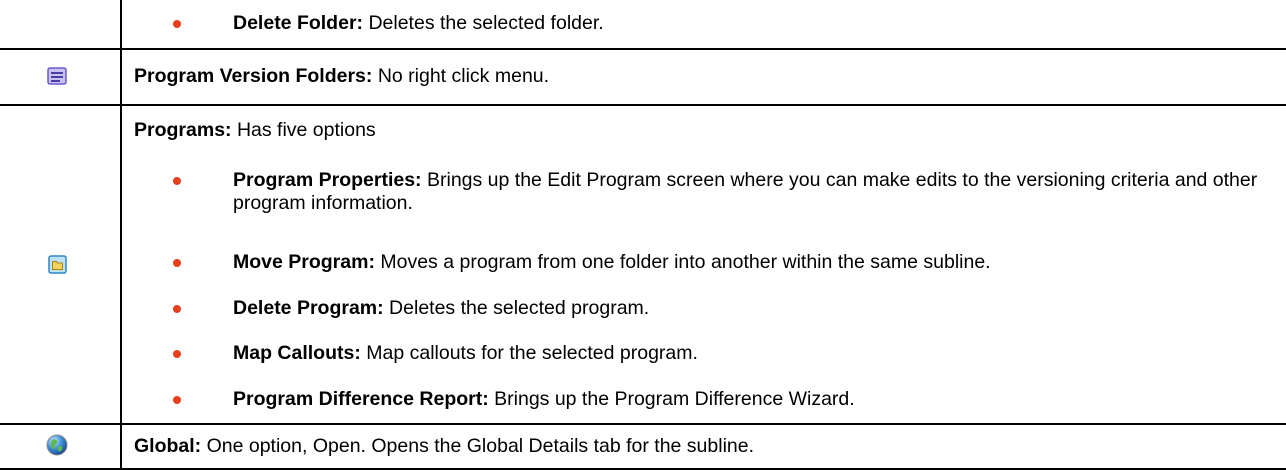 Image resolution: width=1286 pixels, height=470 pixels. I want to click on row-term: Programs:, so click(183, 130).